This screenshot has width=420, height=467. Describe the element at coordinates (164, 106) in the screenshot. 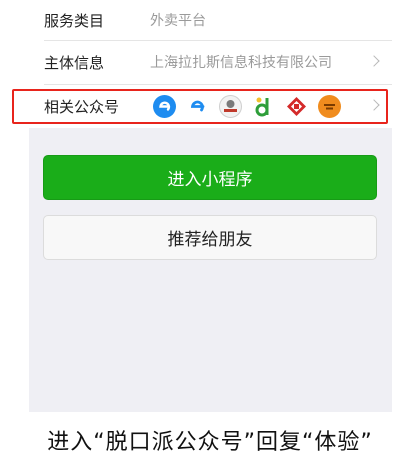

I see `eleme-e-icon` at that location.